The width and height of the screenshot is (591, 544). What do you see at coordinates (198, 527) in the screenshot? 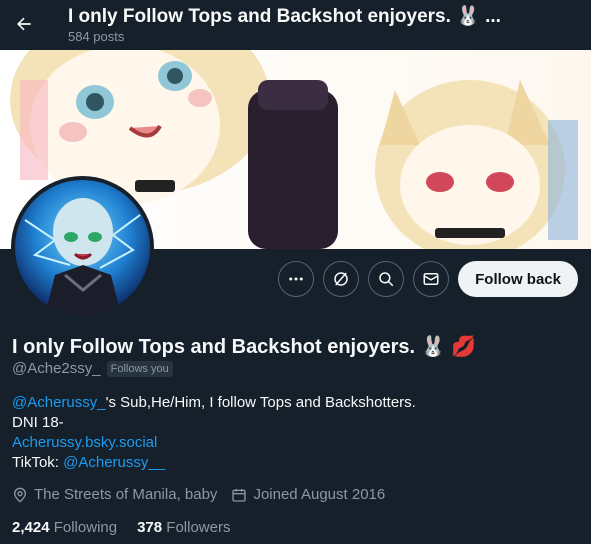
I see `followers-label: Followers` at bounding box center [198, 527].